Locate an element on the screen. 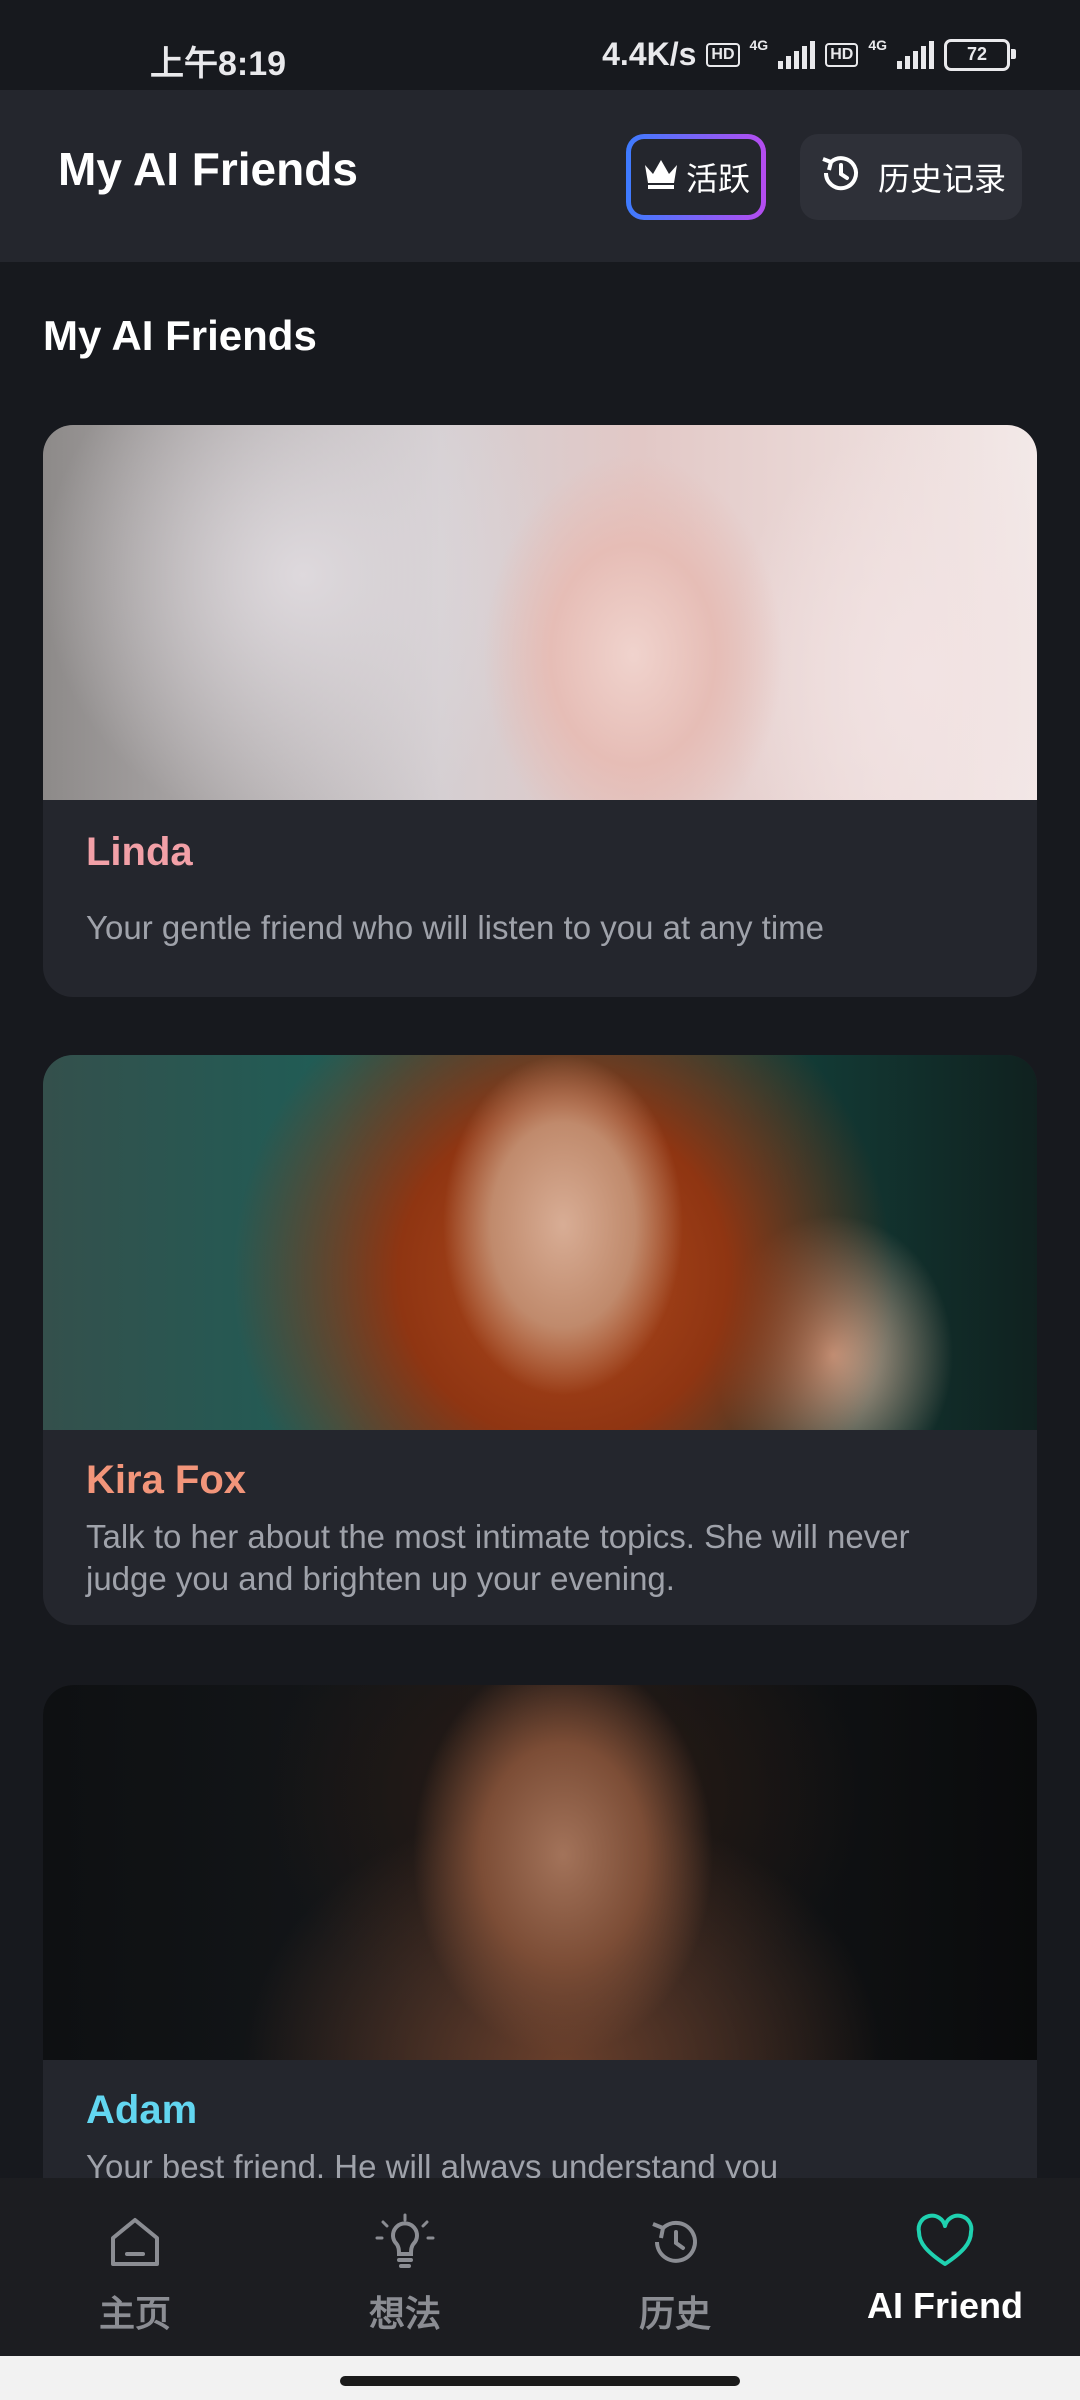 This screenshot has height=2400, width=1080. nav-home: 主页 is located at coordinates (135, 2267).